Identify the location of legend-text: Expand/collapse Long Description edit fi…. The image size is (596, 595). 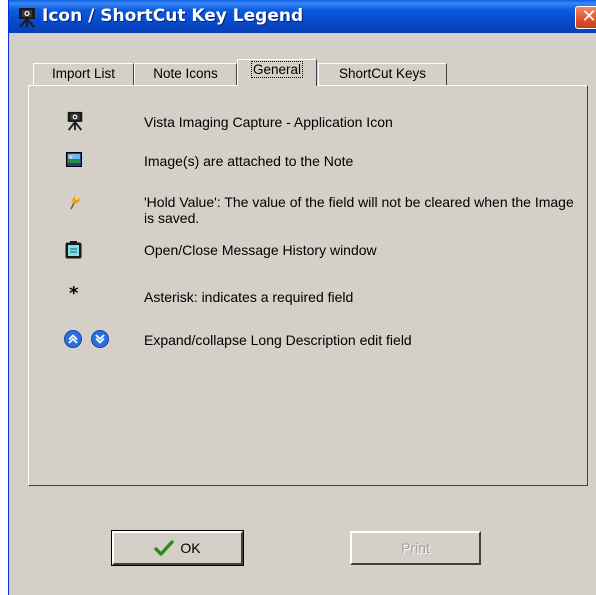
(278, 340).